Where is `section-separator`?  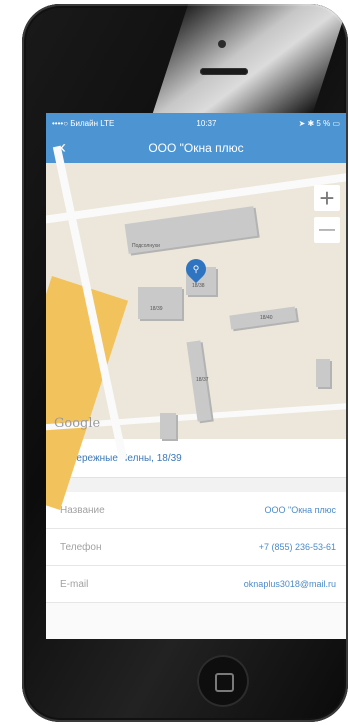
section-separator is located at coordinates (196, 485).